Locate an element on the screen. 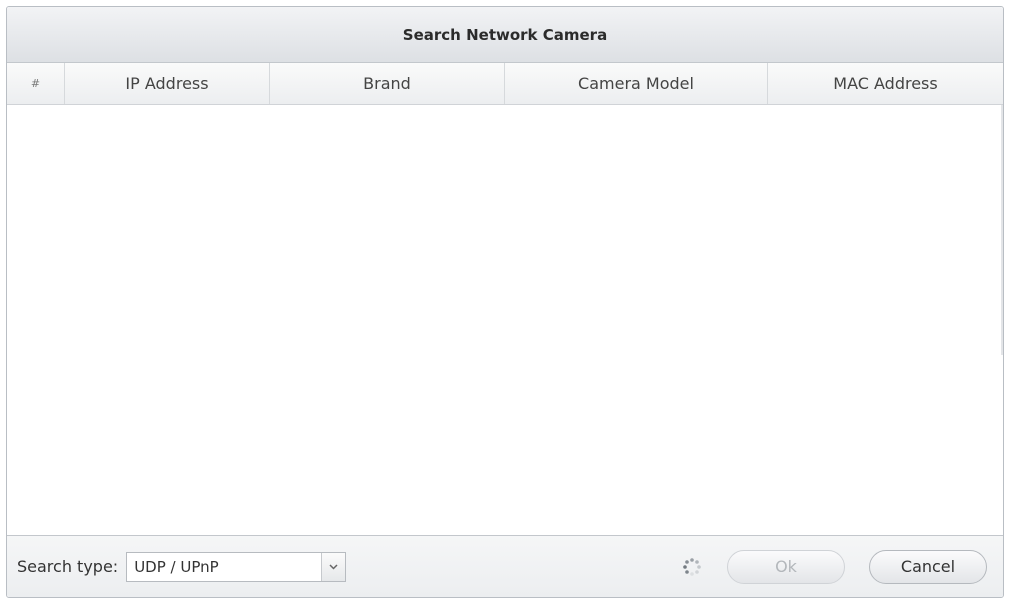  ok-button: Ok is located at coordinates (786, 566).